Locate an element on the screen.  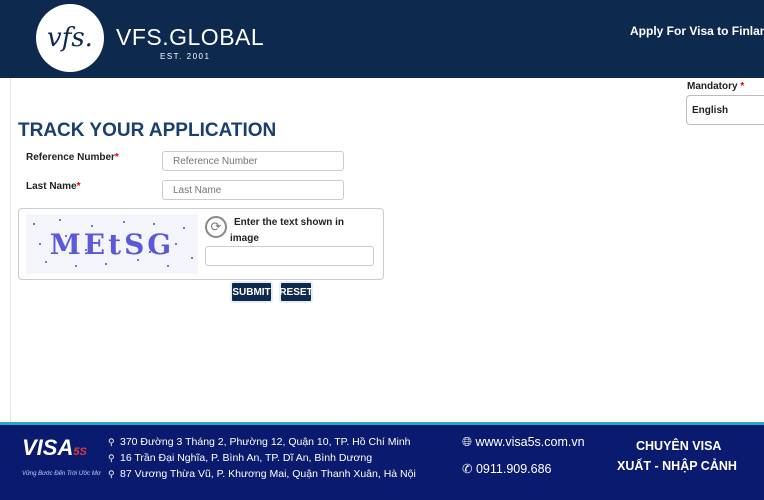
captcha-input is located at coordinates (289, 256).